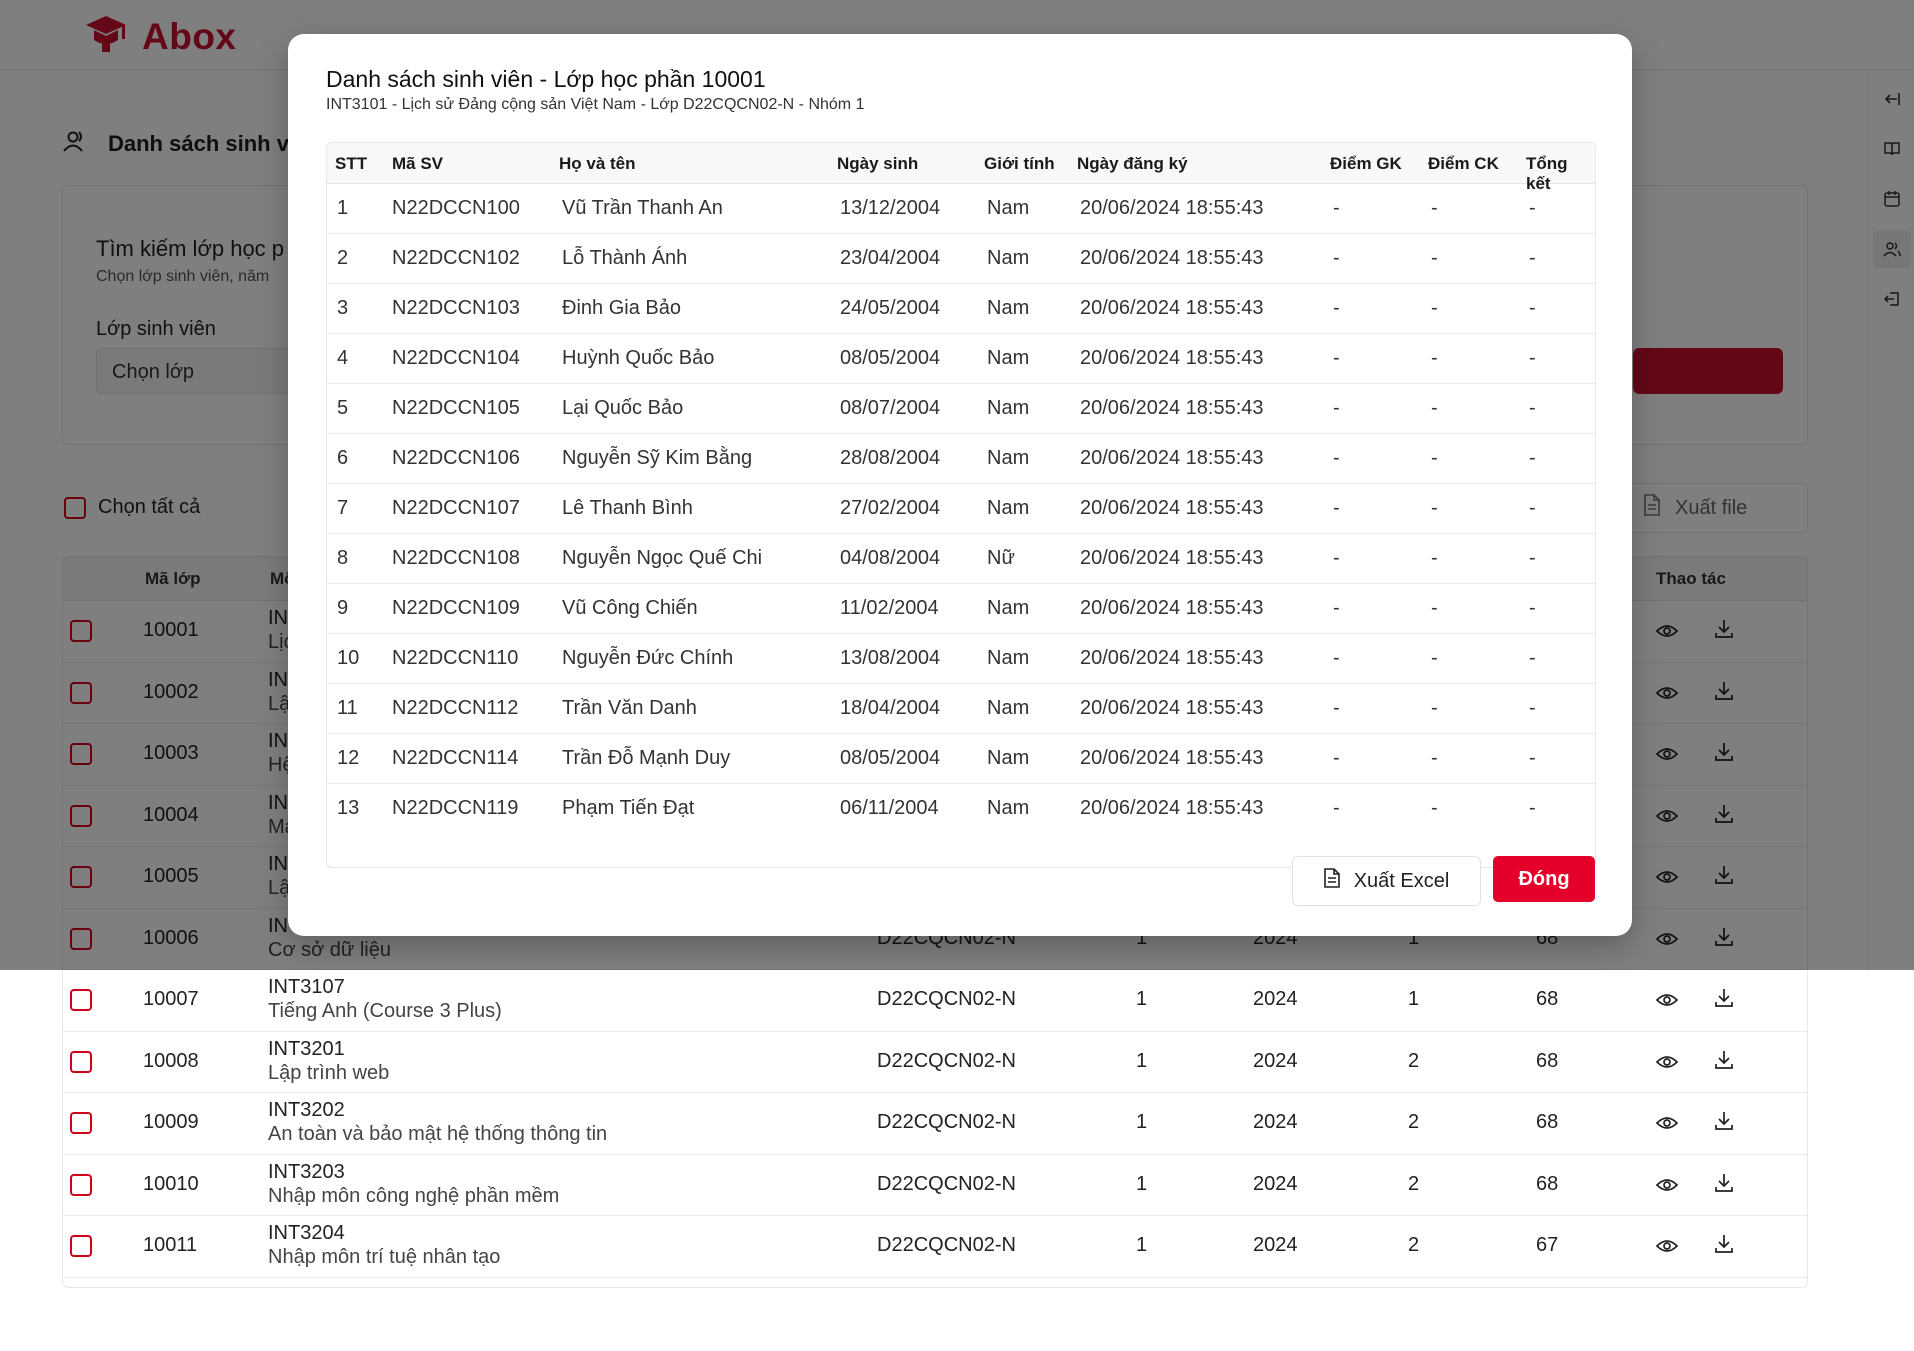  What do you see at coordinates (456, 358) in the screenshot?
I see `student-id: N22DCCN104` at bounding box center [456, 358].